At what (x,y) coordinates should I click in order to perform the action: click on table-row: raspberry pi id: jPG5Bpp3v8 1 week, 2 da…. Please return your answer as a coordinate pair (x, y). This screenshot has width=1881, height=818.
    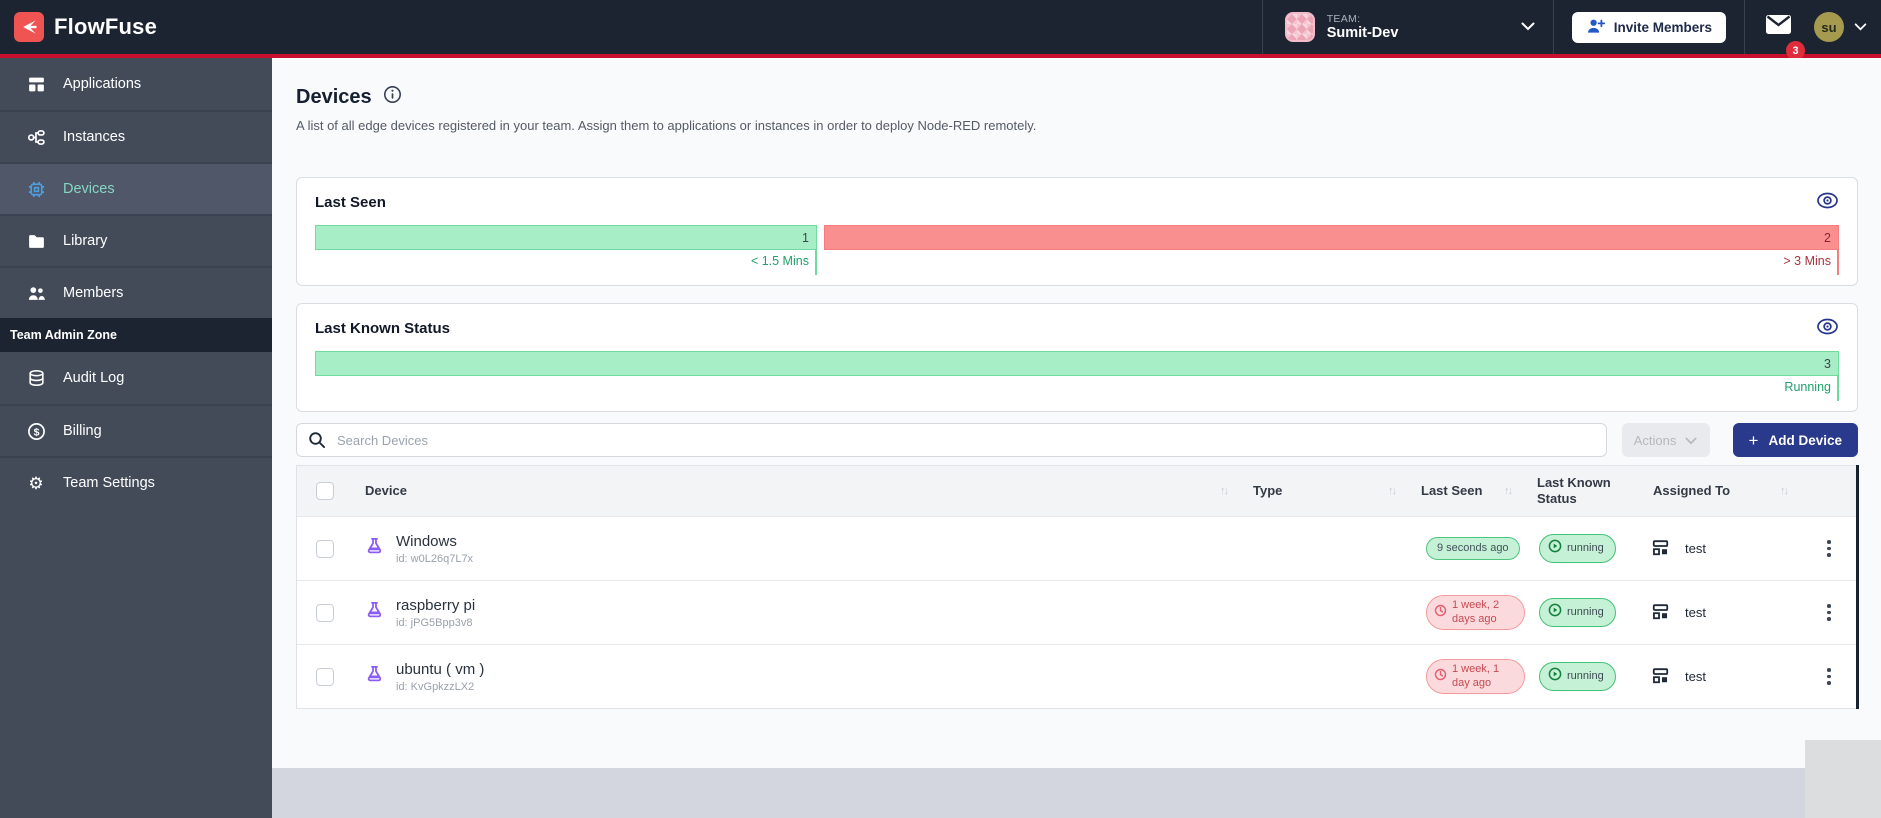
    Looking at the image, I should click on (1077, 612).